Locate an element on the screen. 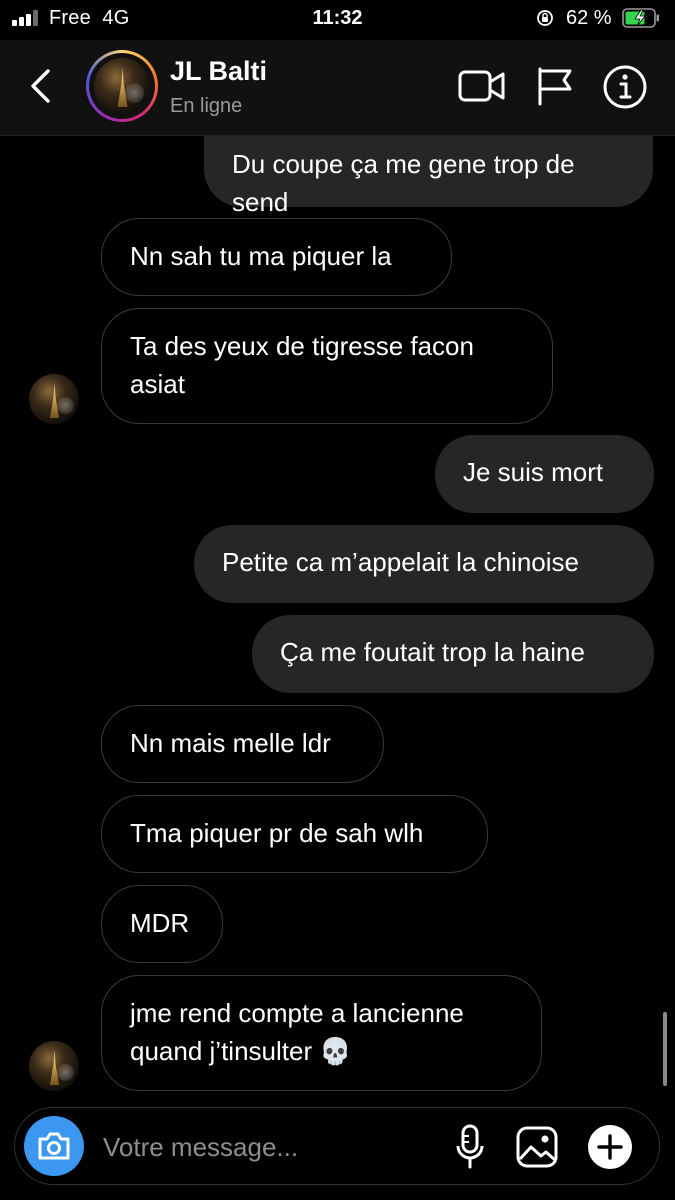  message-text: Nn mais melle ldr is located at coordinates (230, 743).